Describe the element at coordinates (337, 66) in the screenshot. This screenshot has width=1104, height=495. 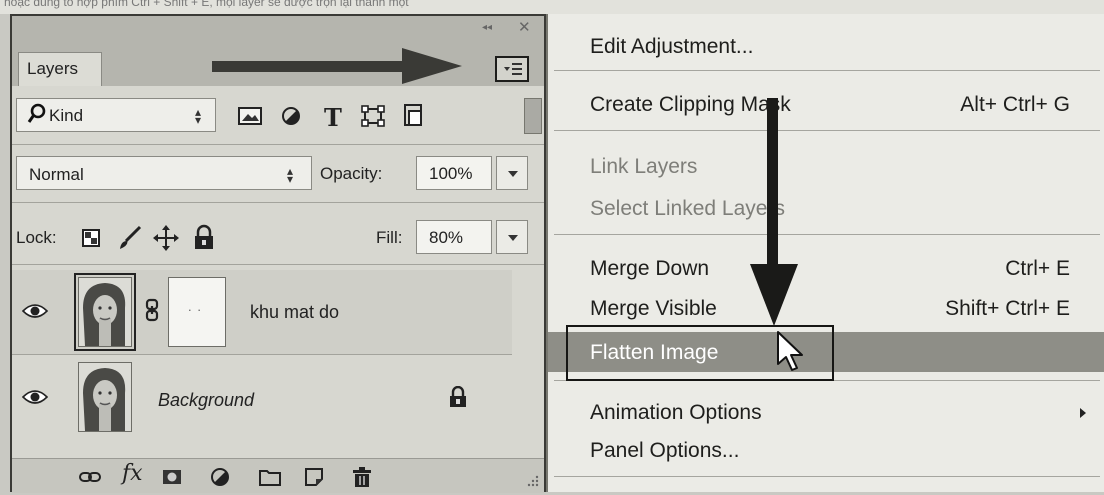
I see `annotation-arrow-right` at that location.